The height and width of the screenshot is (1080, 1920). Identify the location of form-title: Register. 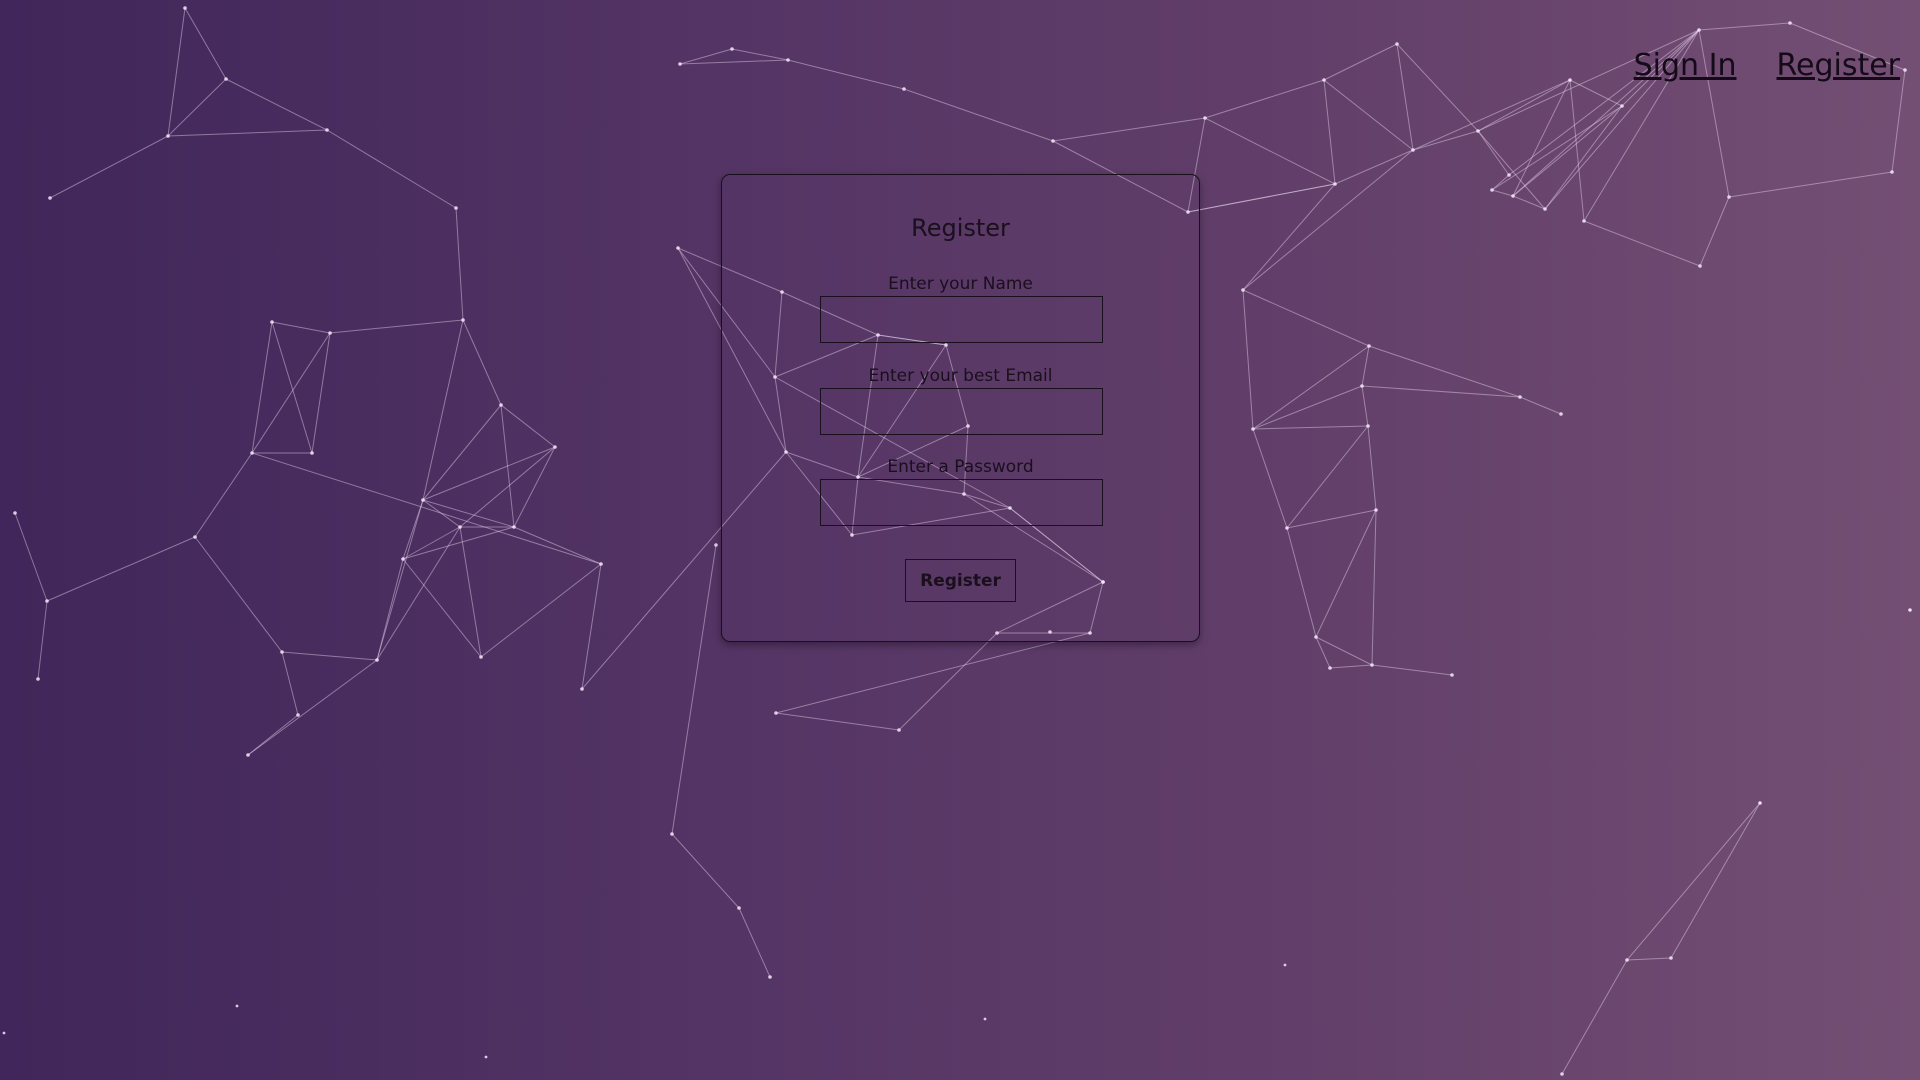
(960, 228).